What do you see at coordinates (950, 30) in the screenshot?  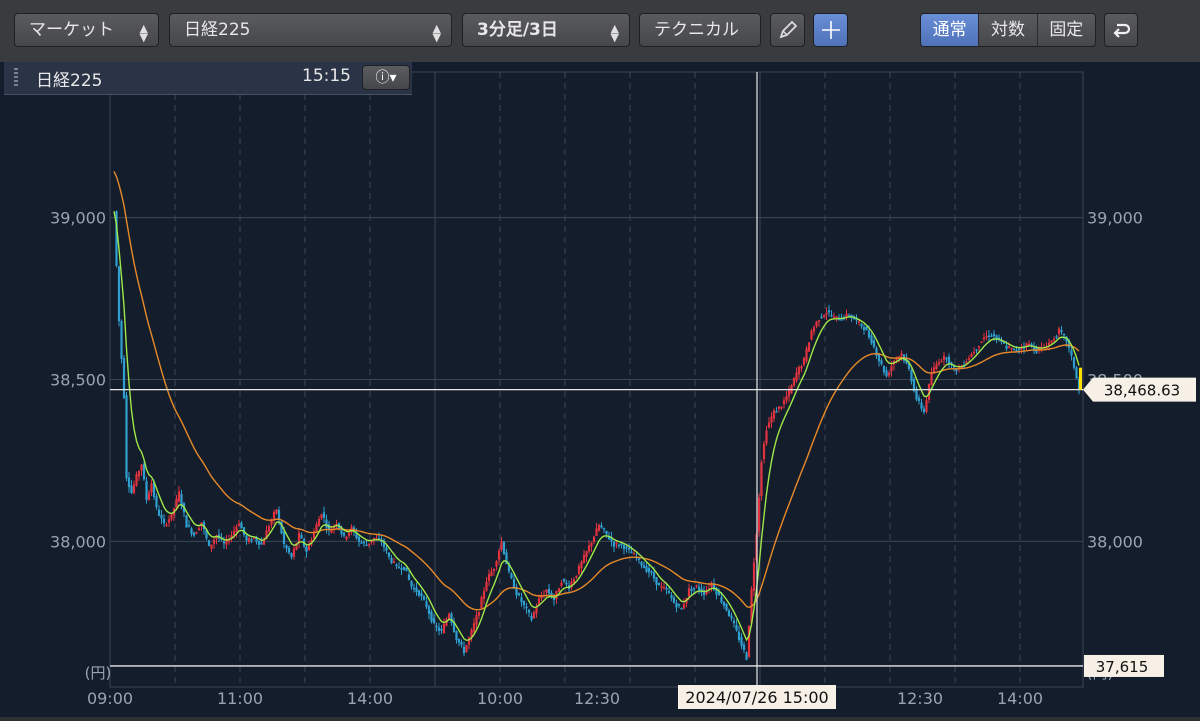 I see `scale-mode-normal: 通常` at bounding box center [950, 30].